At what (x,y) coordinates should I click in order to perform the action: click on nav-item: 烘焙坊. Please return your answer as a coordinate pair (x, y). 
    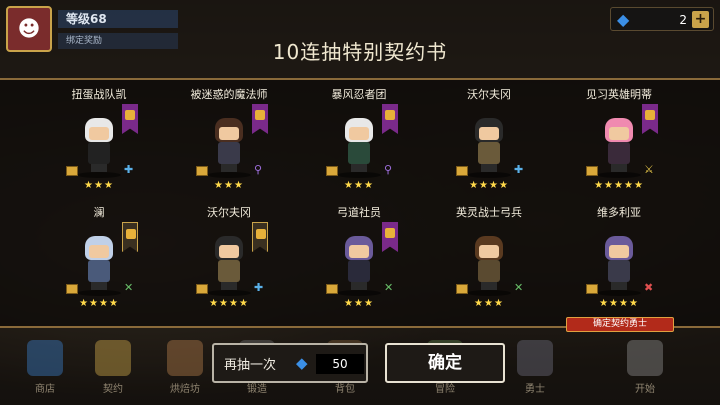
    Looking at the image, I should click on (185, 367).